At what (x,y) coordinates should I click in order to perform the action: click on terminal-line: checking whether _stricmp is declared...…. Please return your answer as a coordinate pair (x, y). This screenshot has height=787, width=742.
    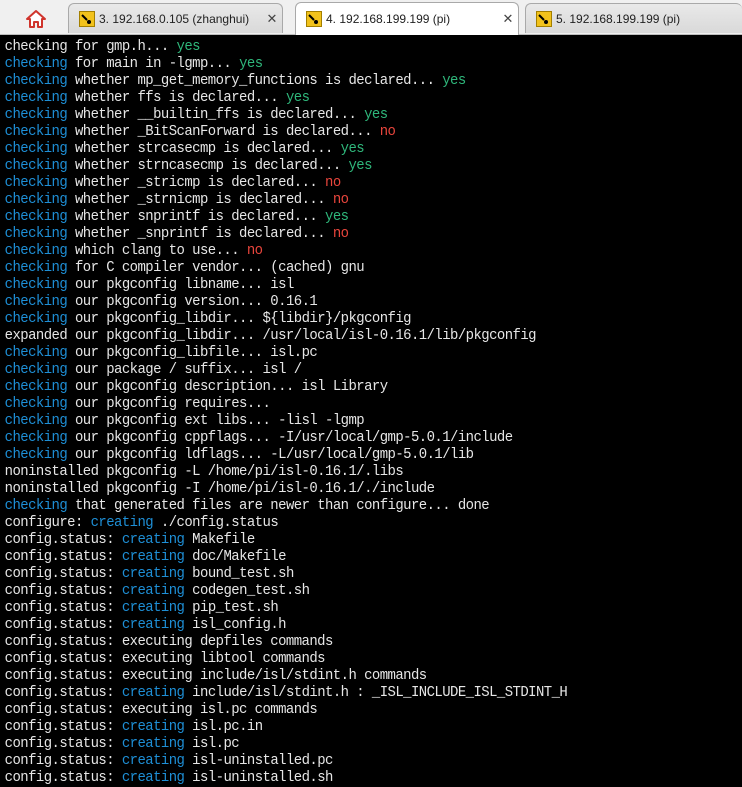
    Looking at the image, I should click on (347, 182).